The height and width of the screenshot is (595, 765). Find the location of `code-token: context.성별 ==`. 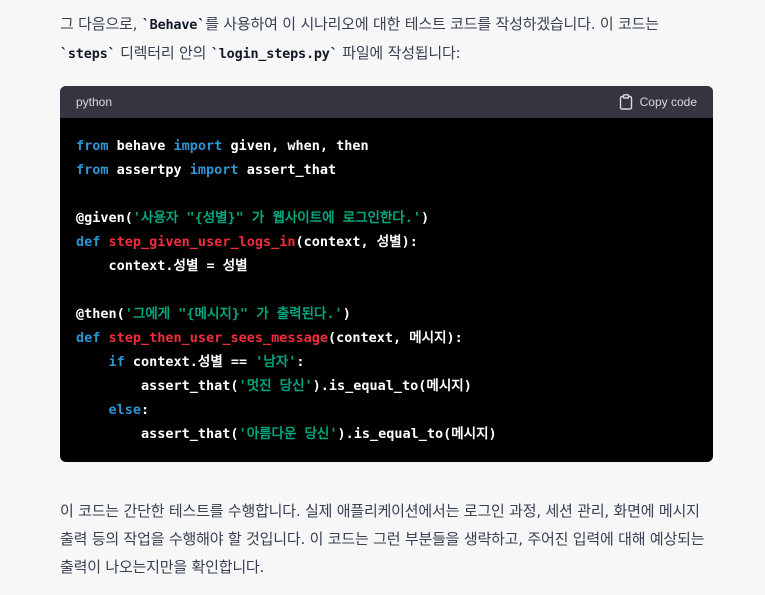

code-token: context.성별 == is located at coordinates (190, 362).